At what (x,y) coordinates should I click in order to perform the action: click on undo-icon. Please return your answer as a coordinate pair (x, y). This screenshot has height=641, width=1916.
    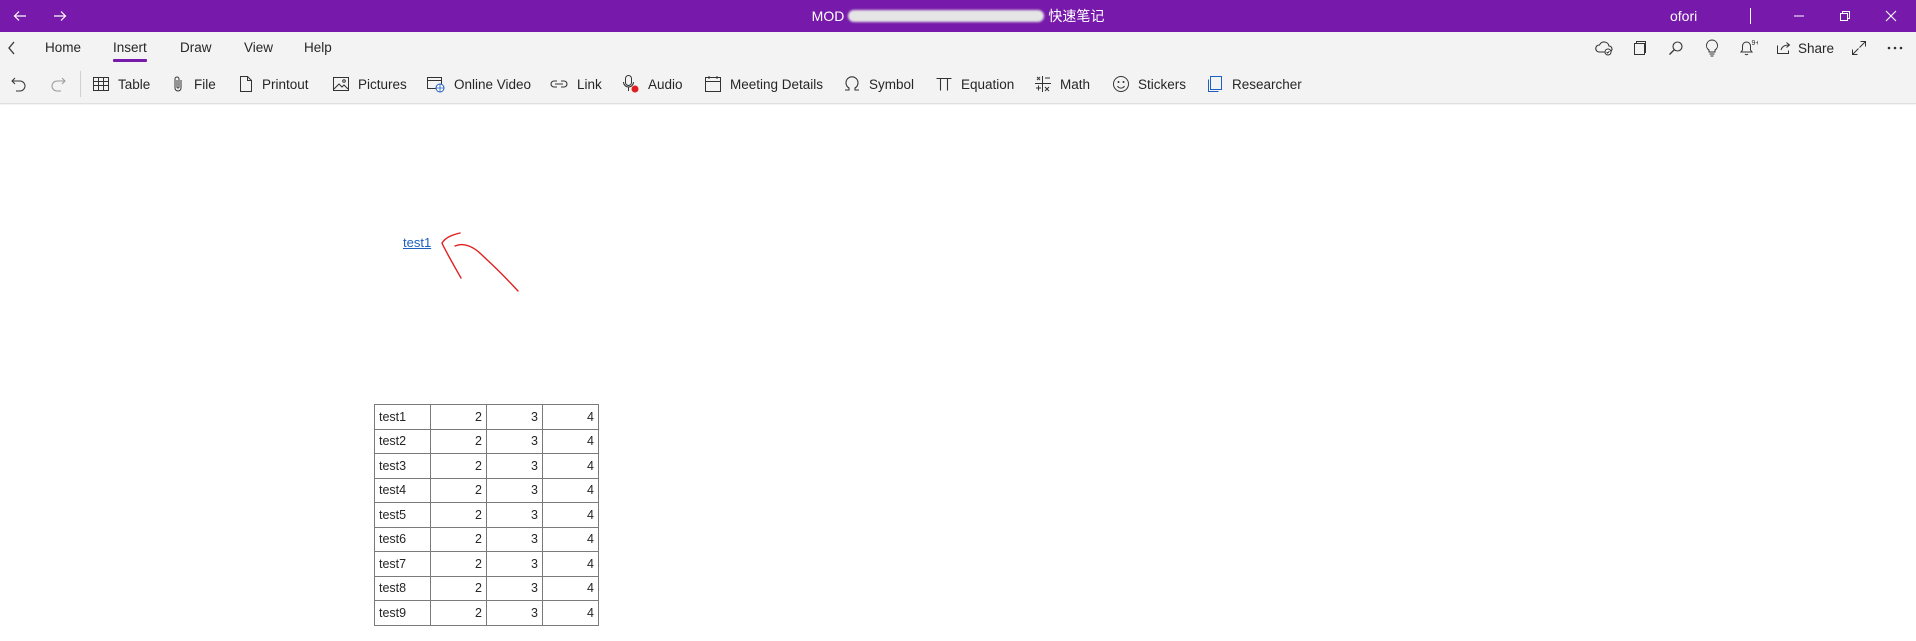
    Looking at the image, I should click on (18, 84).